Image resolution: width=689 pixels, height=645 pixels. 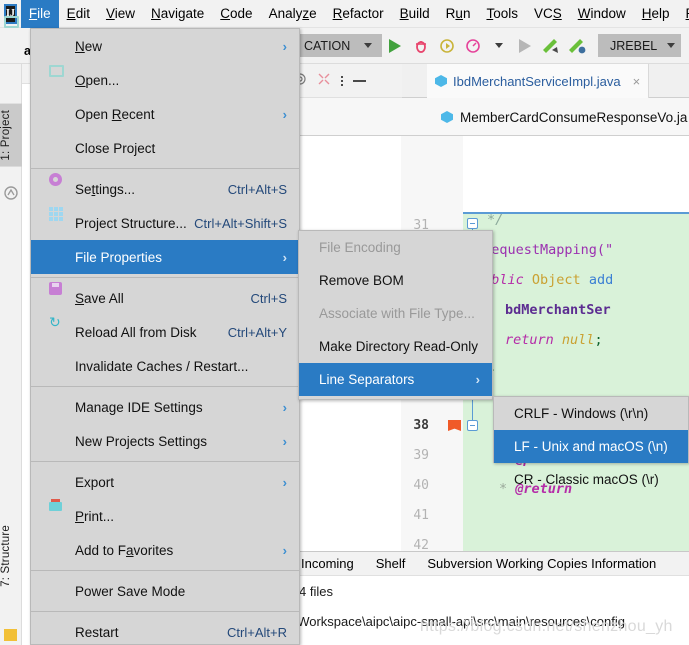 I want to click on folder-icon, so click(x=56, y=71).